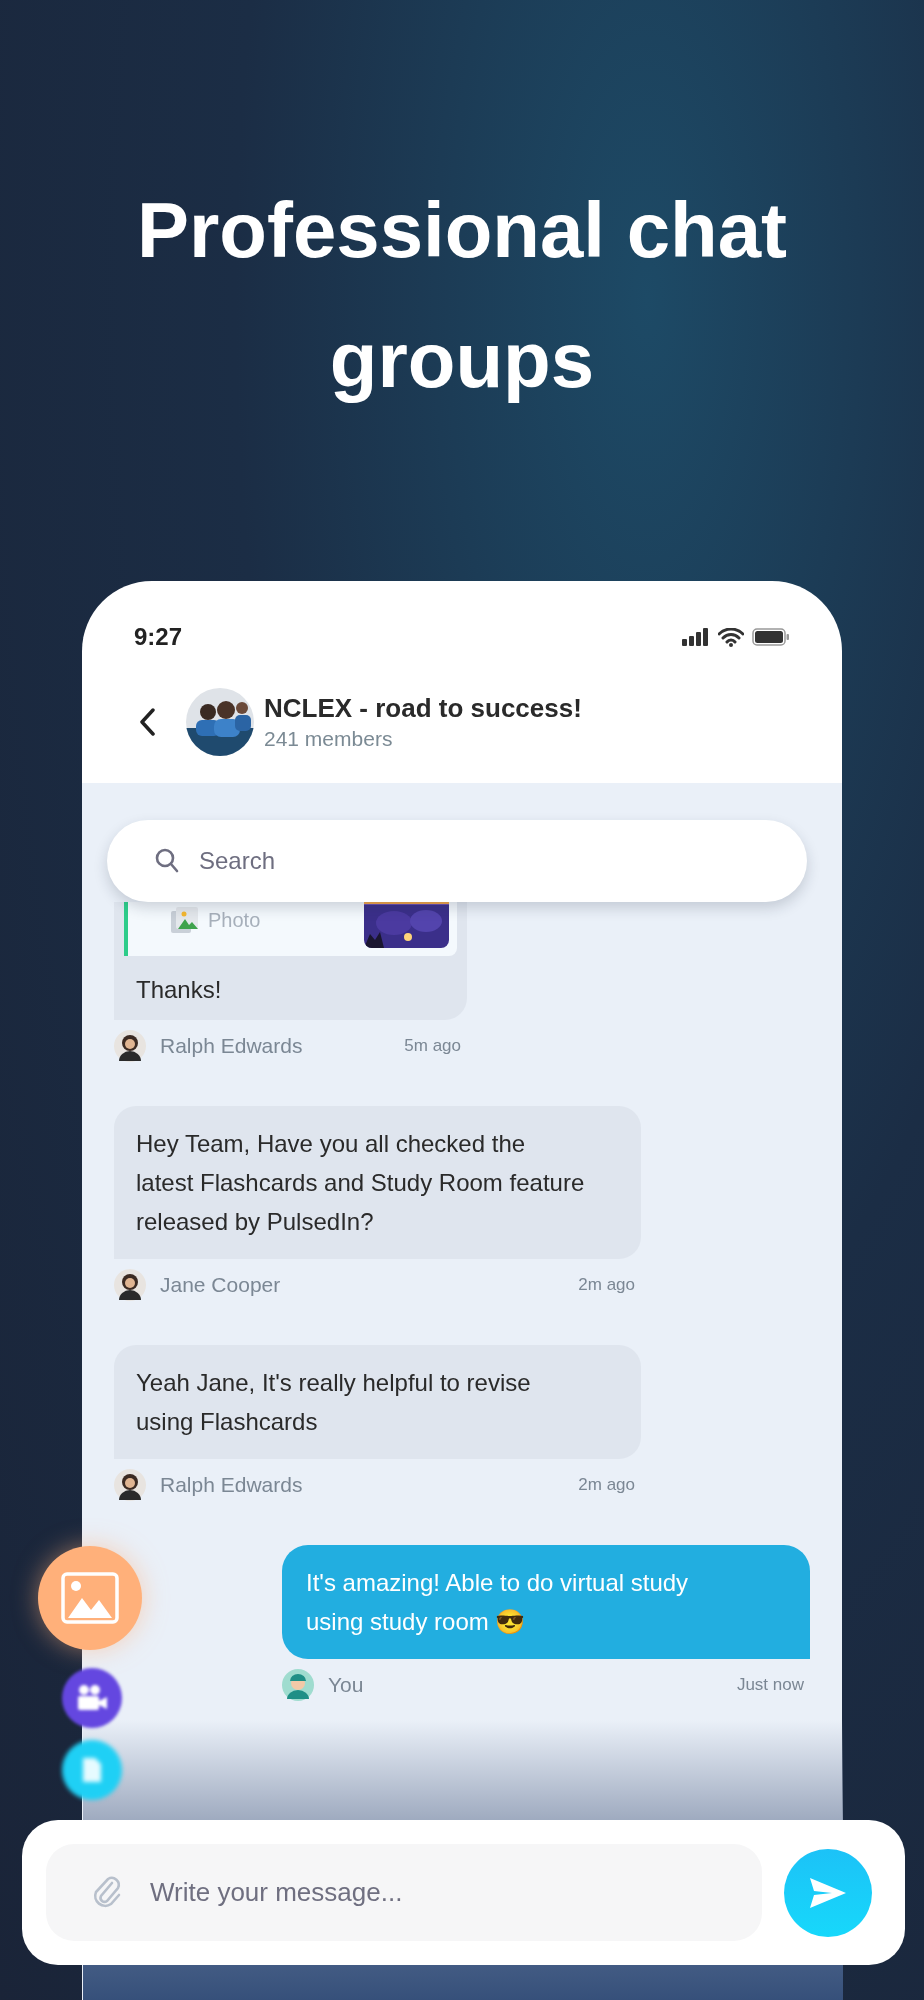  I want to click on signal-icon, so click(696, 637).